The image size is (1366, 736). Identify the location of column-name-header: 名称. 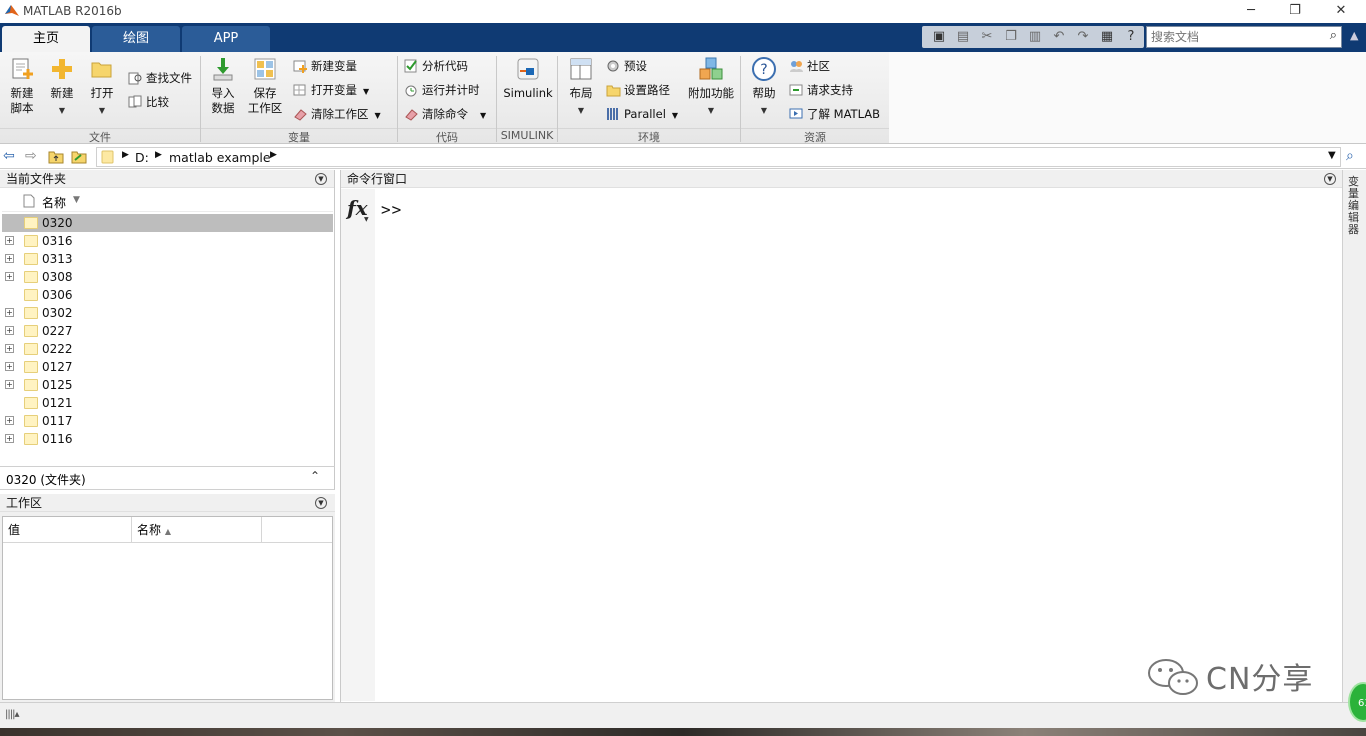
(54, 202).